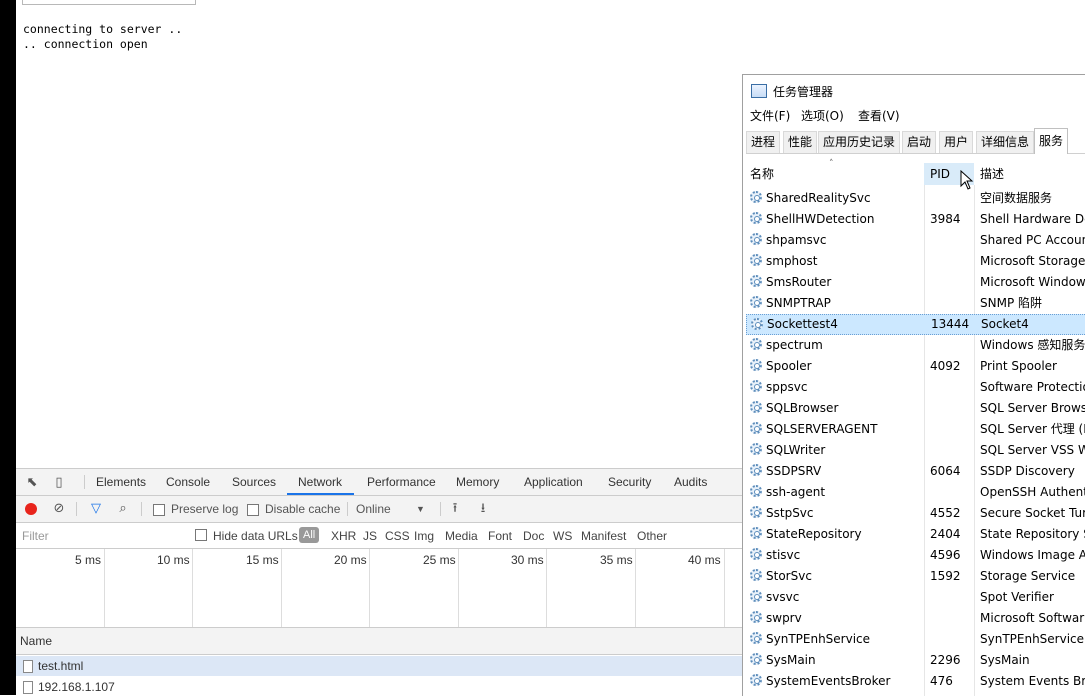  What do you see at coordinates (59, 508) in the screenshot?
I see `clear-icon: ⊘` at bounding box center [59, 508].